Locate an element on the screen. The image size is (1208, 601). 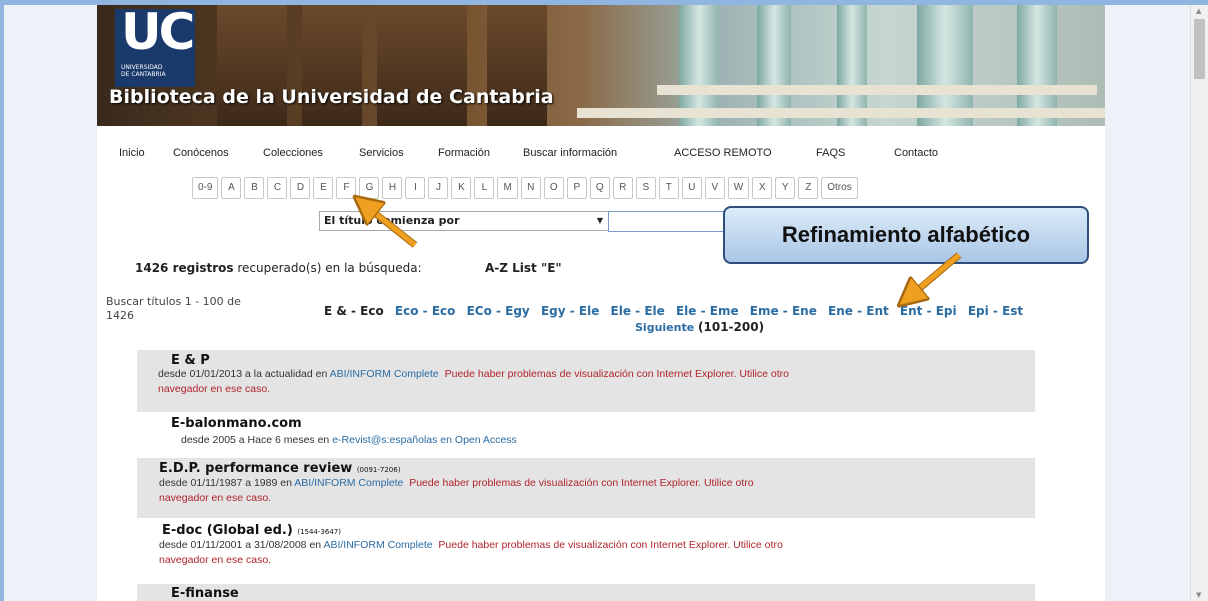
scroll-down-icon: ▼ is located at coordinates (1198, 595).